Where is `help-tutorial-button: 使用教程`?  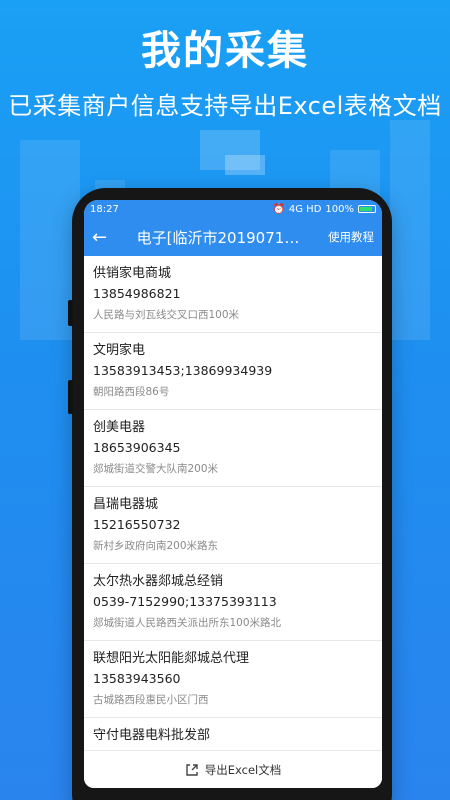 help-tutorial-button: 使用教程 is located at coordinates (351, 237).